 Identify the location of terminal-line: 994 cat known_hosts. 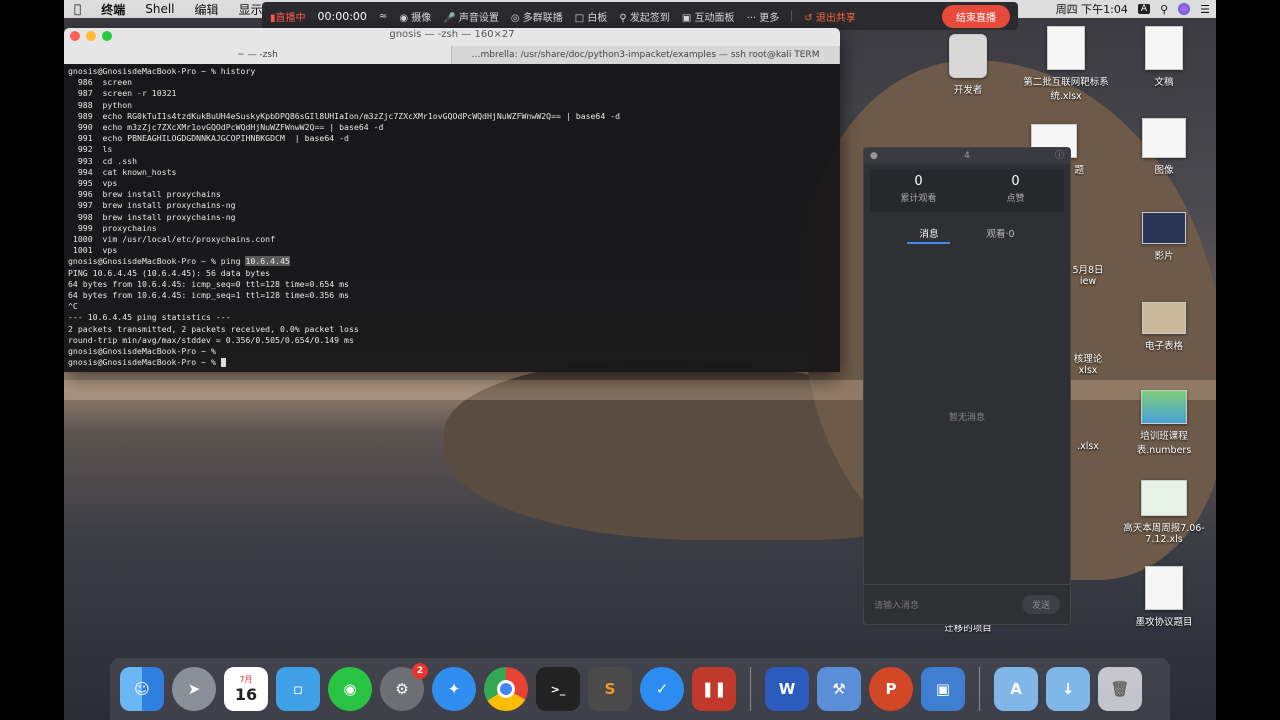
(122, 171).